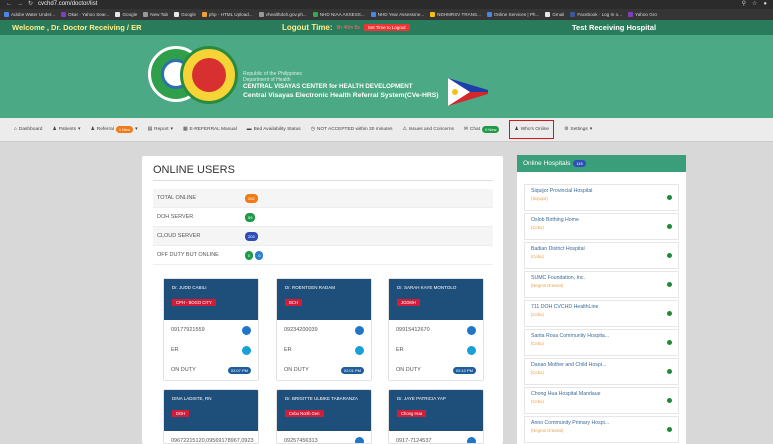  I want to click on nav-chat: ✉ Chat 0 New, so click(482, 129).